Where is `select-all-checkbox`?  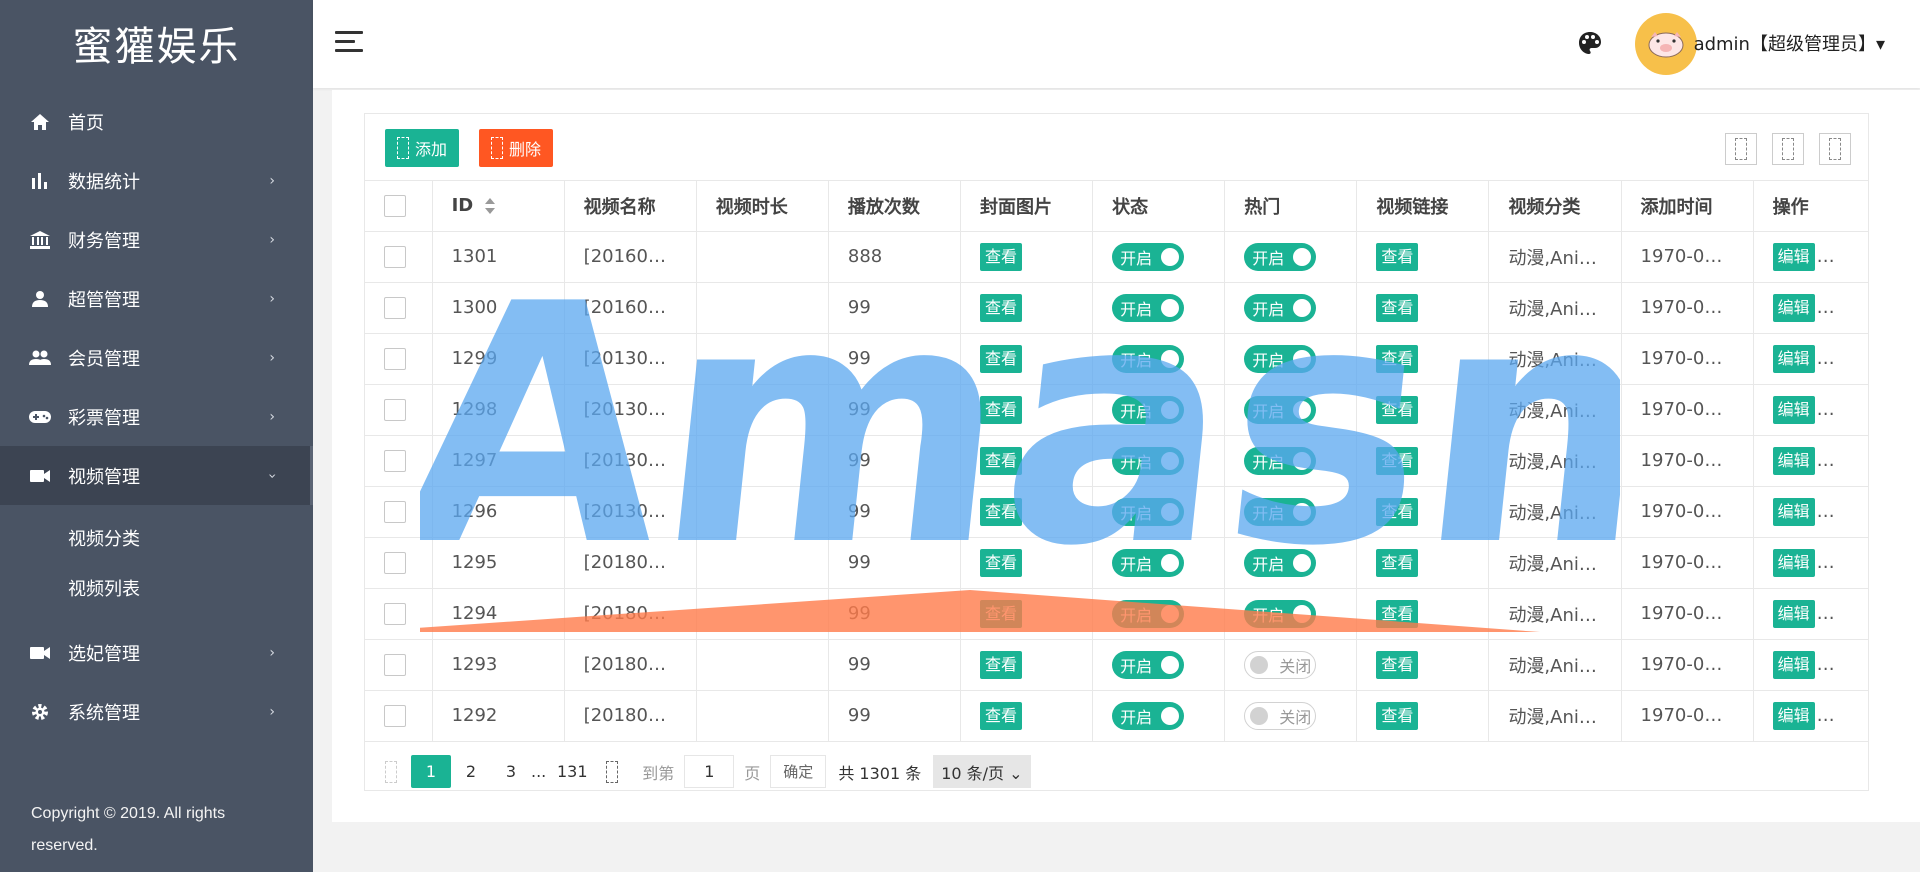
select-all-checkbox is located at coordinates (395, 205).